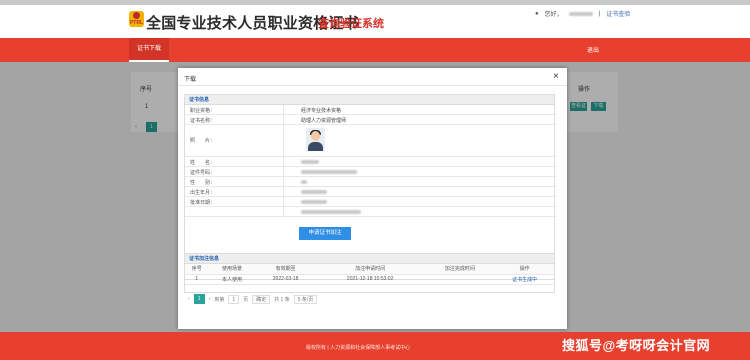 The width and height of the screenshot is (750, 360). I want to click on main-nav, so click(375, 50).